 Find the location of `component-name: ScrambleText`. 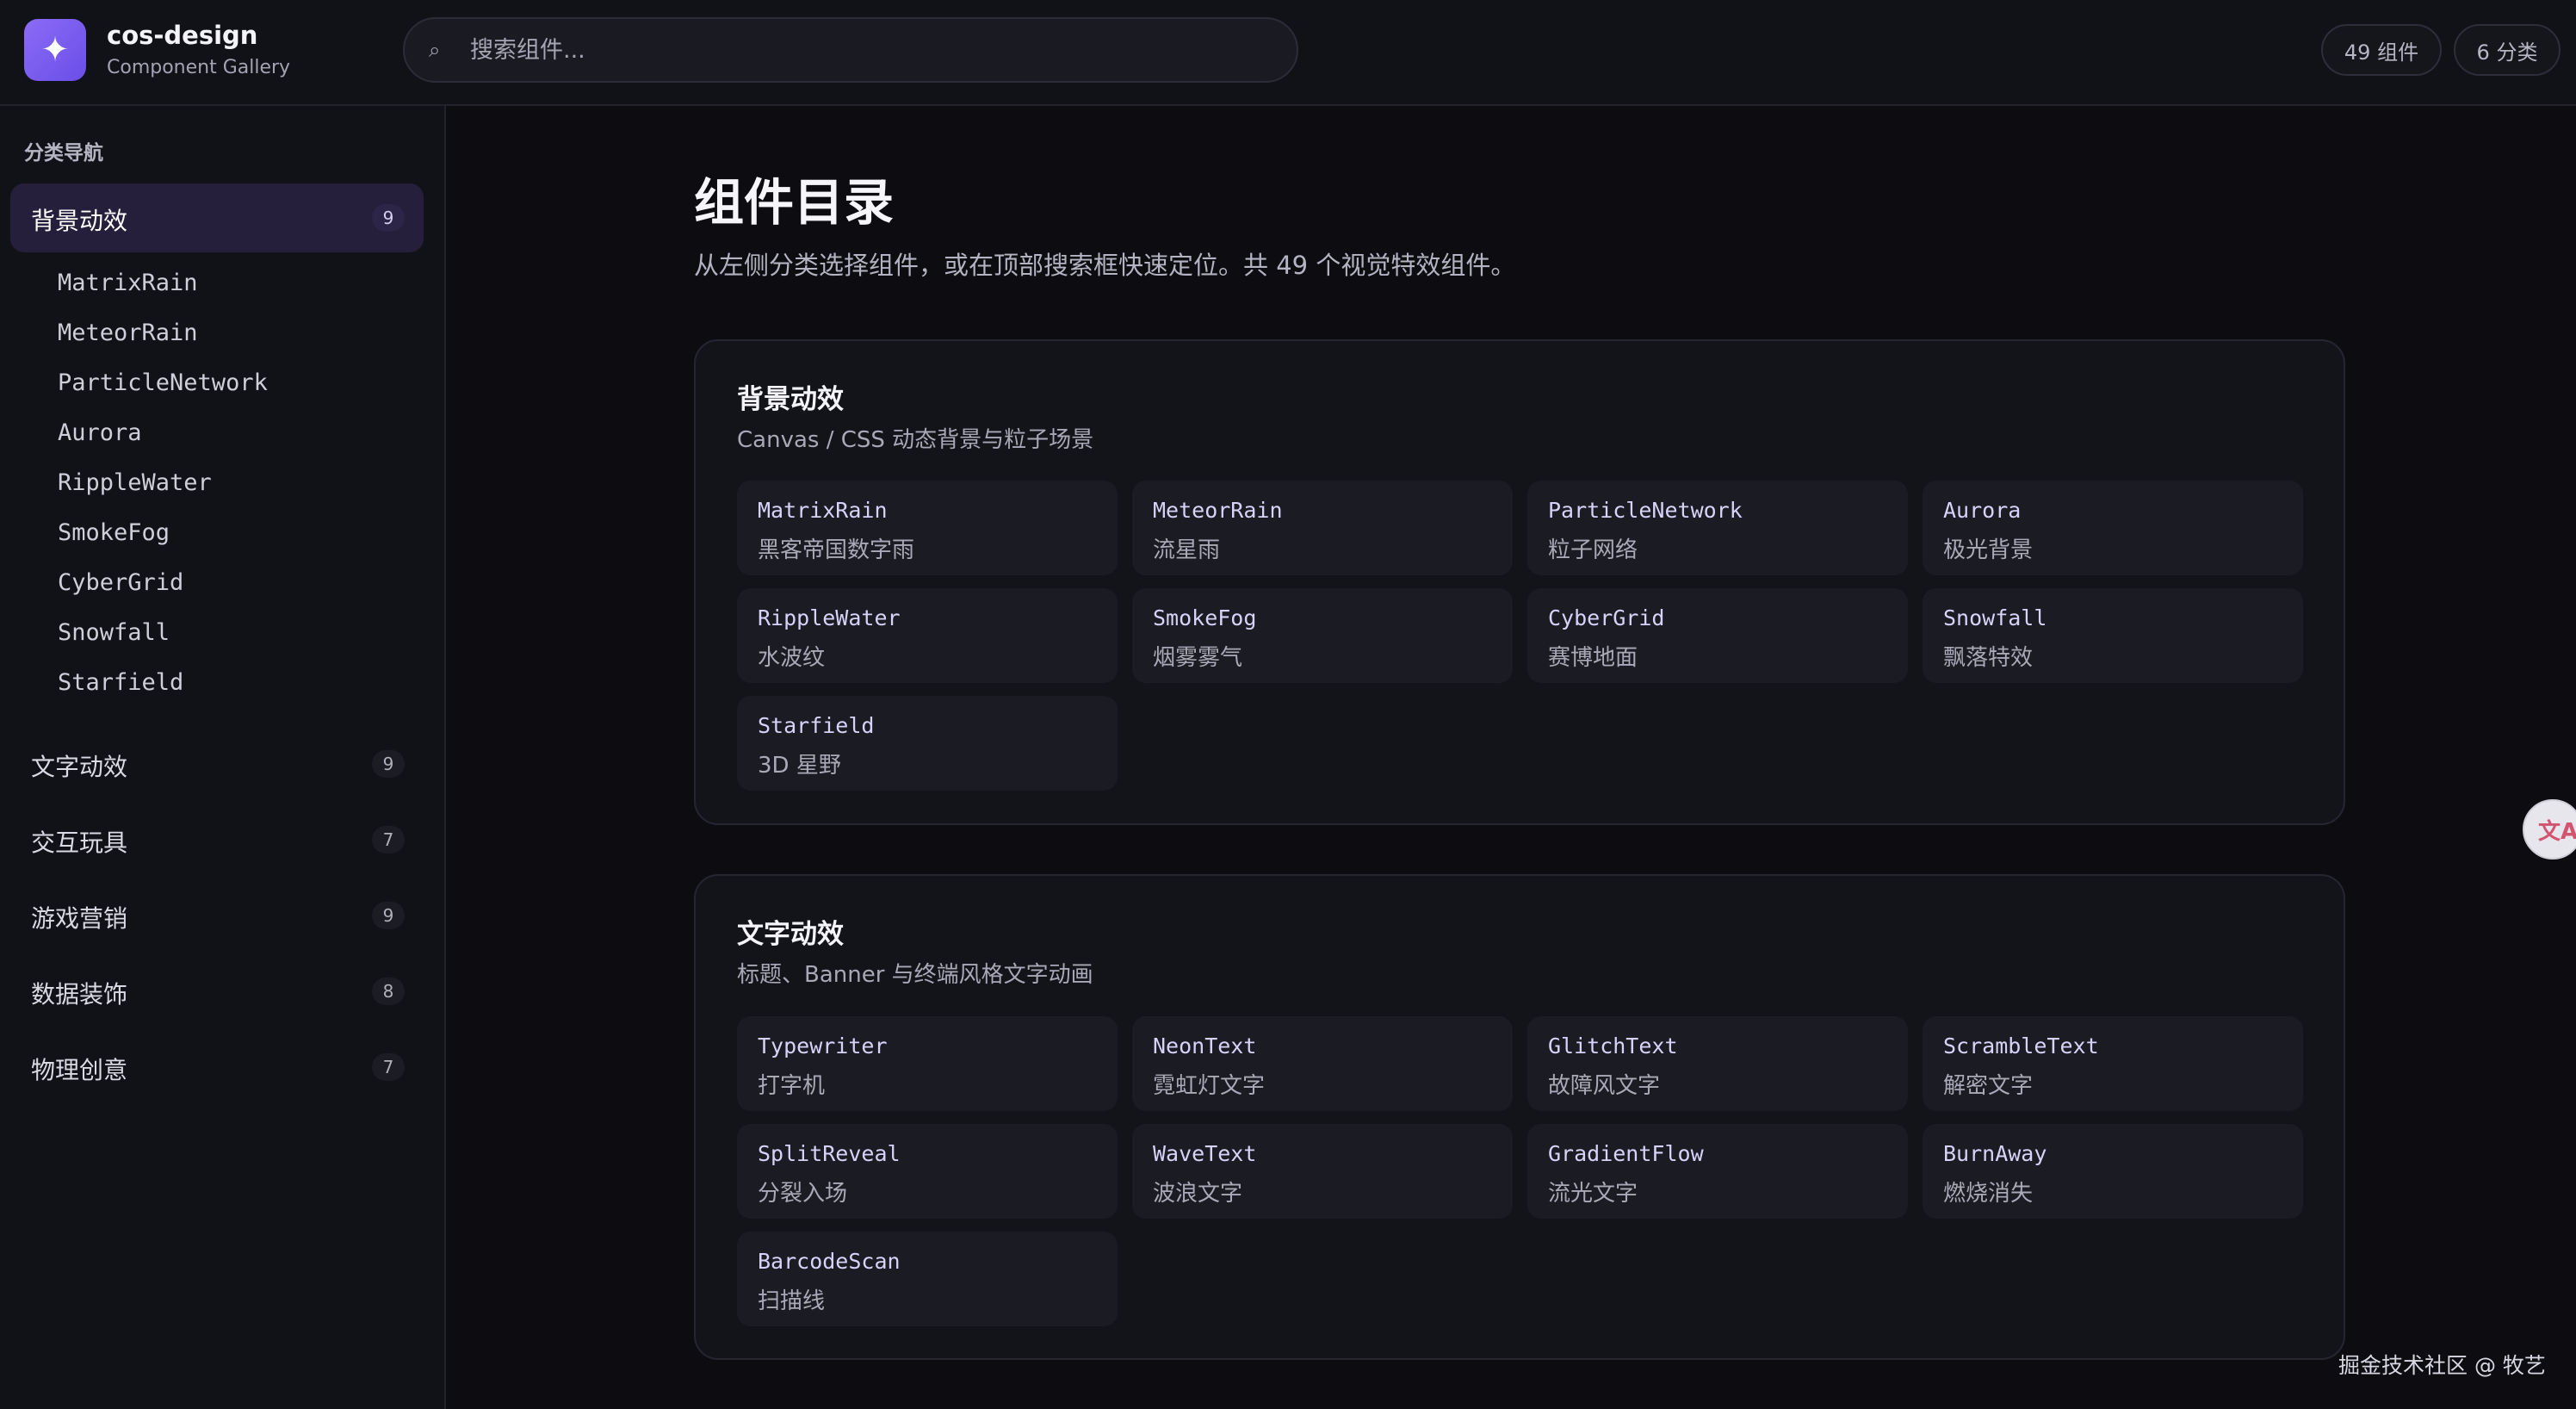

component-name: ScrambleText is located at coordinates (2021, 1045).